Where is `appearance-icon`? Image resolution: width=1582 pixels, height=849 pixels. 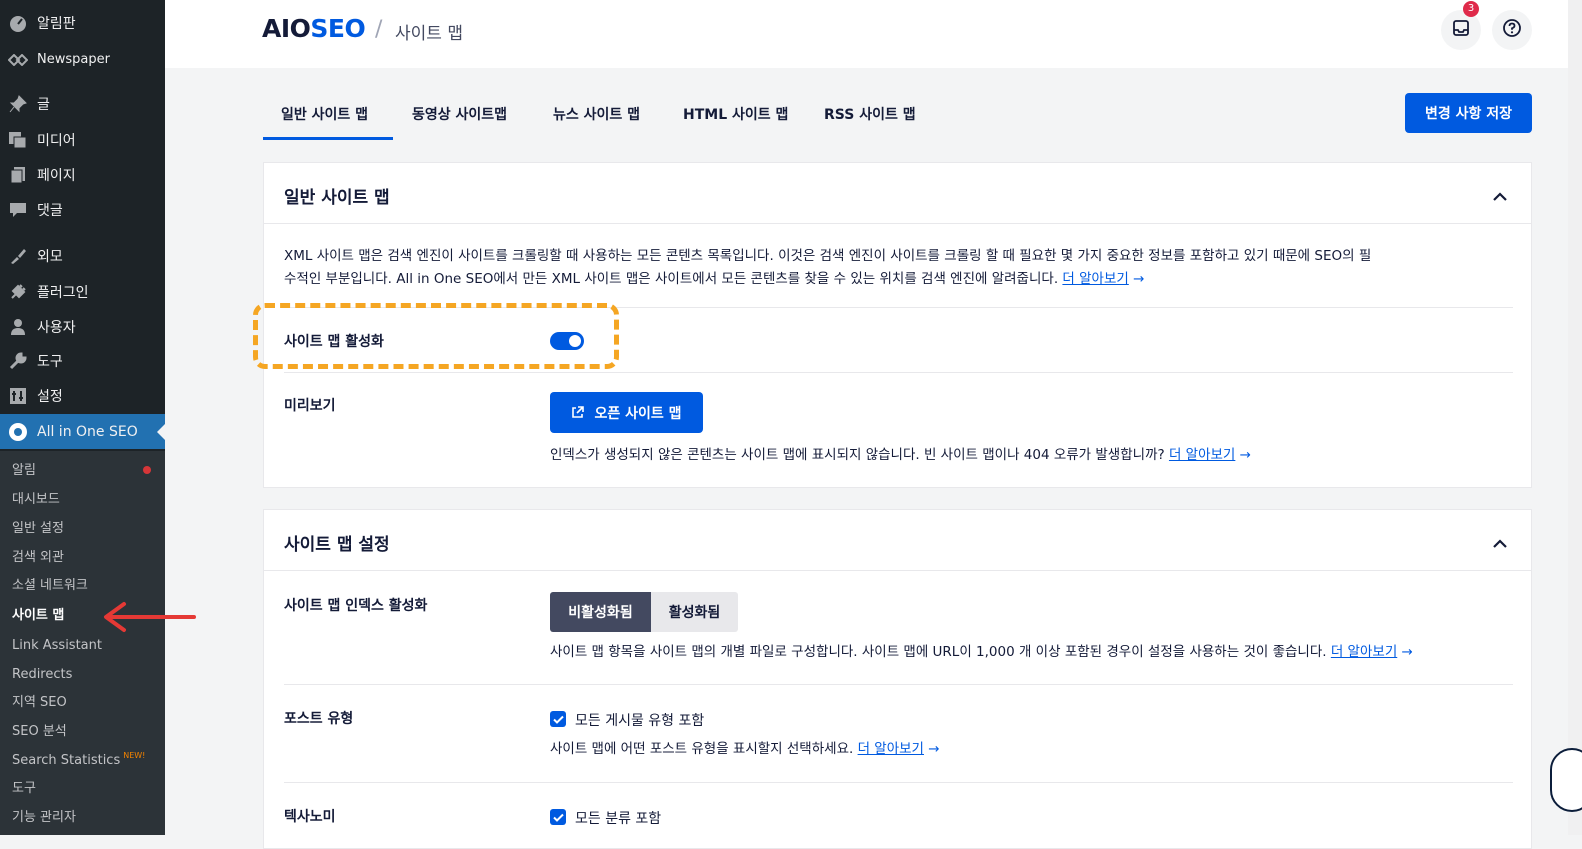
appearance-icon is located at coordinates (18, 256).